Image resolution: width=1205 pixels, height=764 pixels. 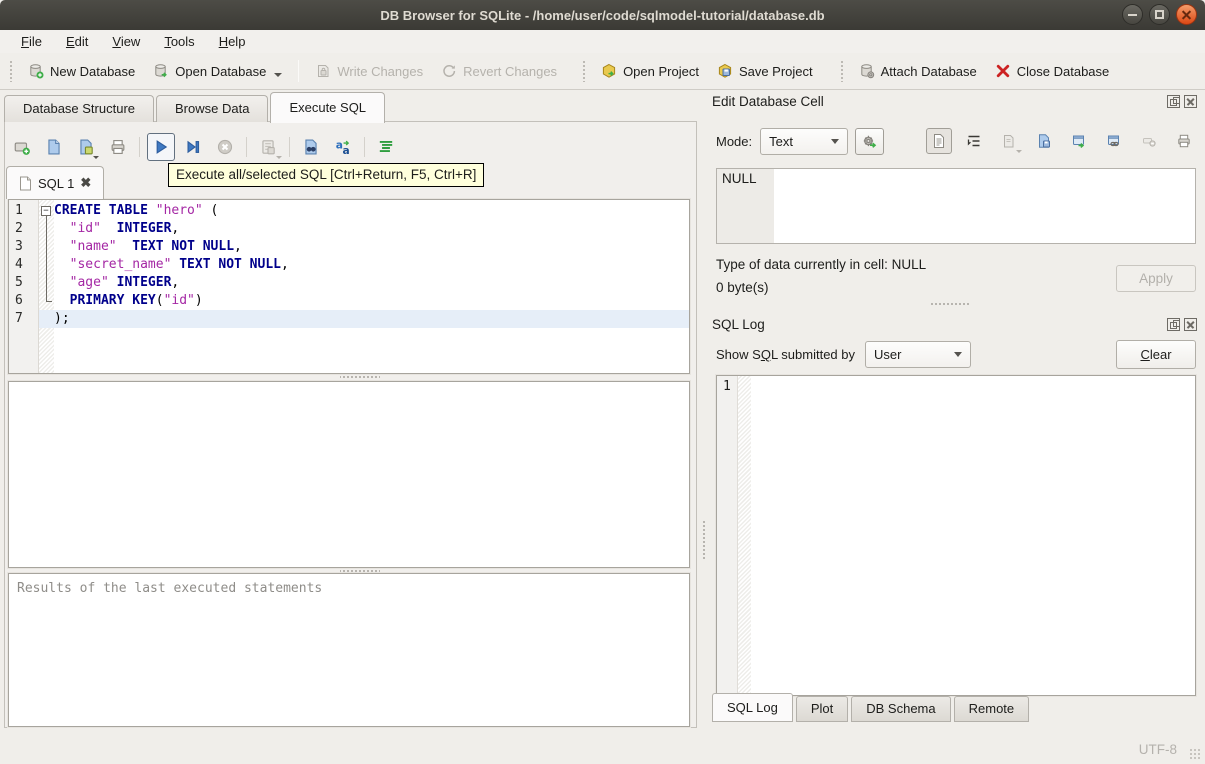 I want to click on maximize-button, so click(x=1159, y=14).